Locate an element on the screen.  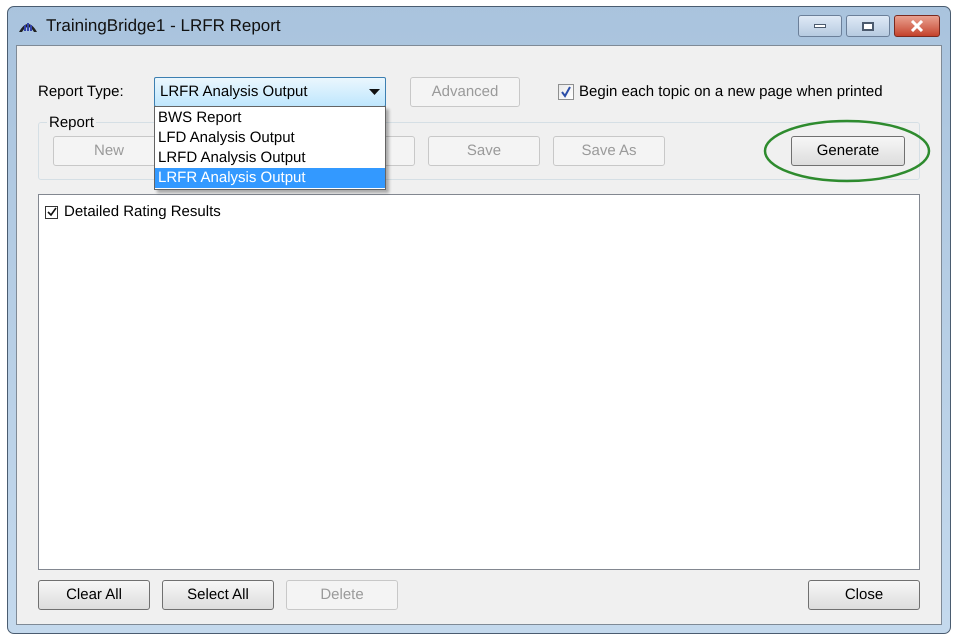
window-title: TrainingBridge1 - LRFR Report is located at coordinates (163, 26).